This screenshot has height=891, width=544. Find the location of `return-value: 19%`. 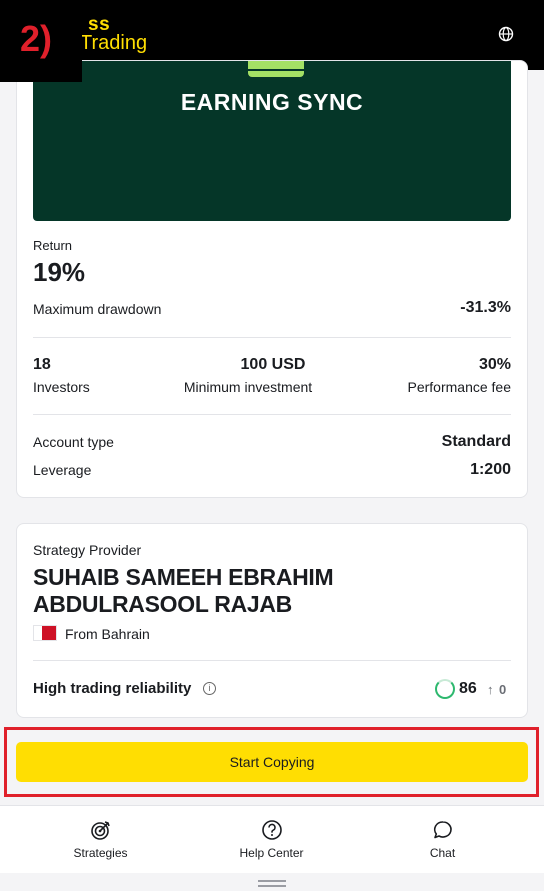

return-value: 19% is located at coordinates (59, 272).